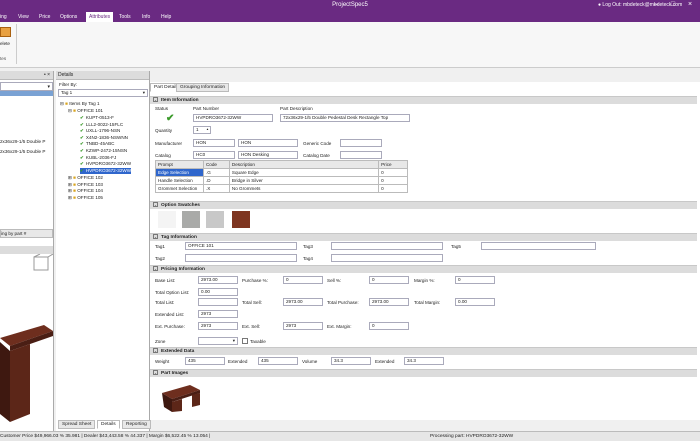 The width and height of the screenshot is (700, 441). I want to click on zone-label: Zone, so click(160, 341).